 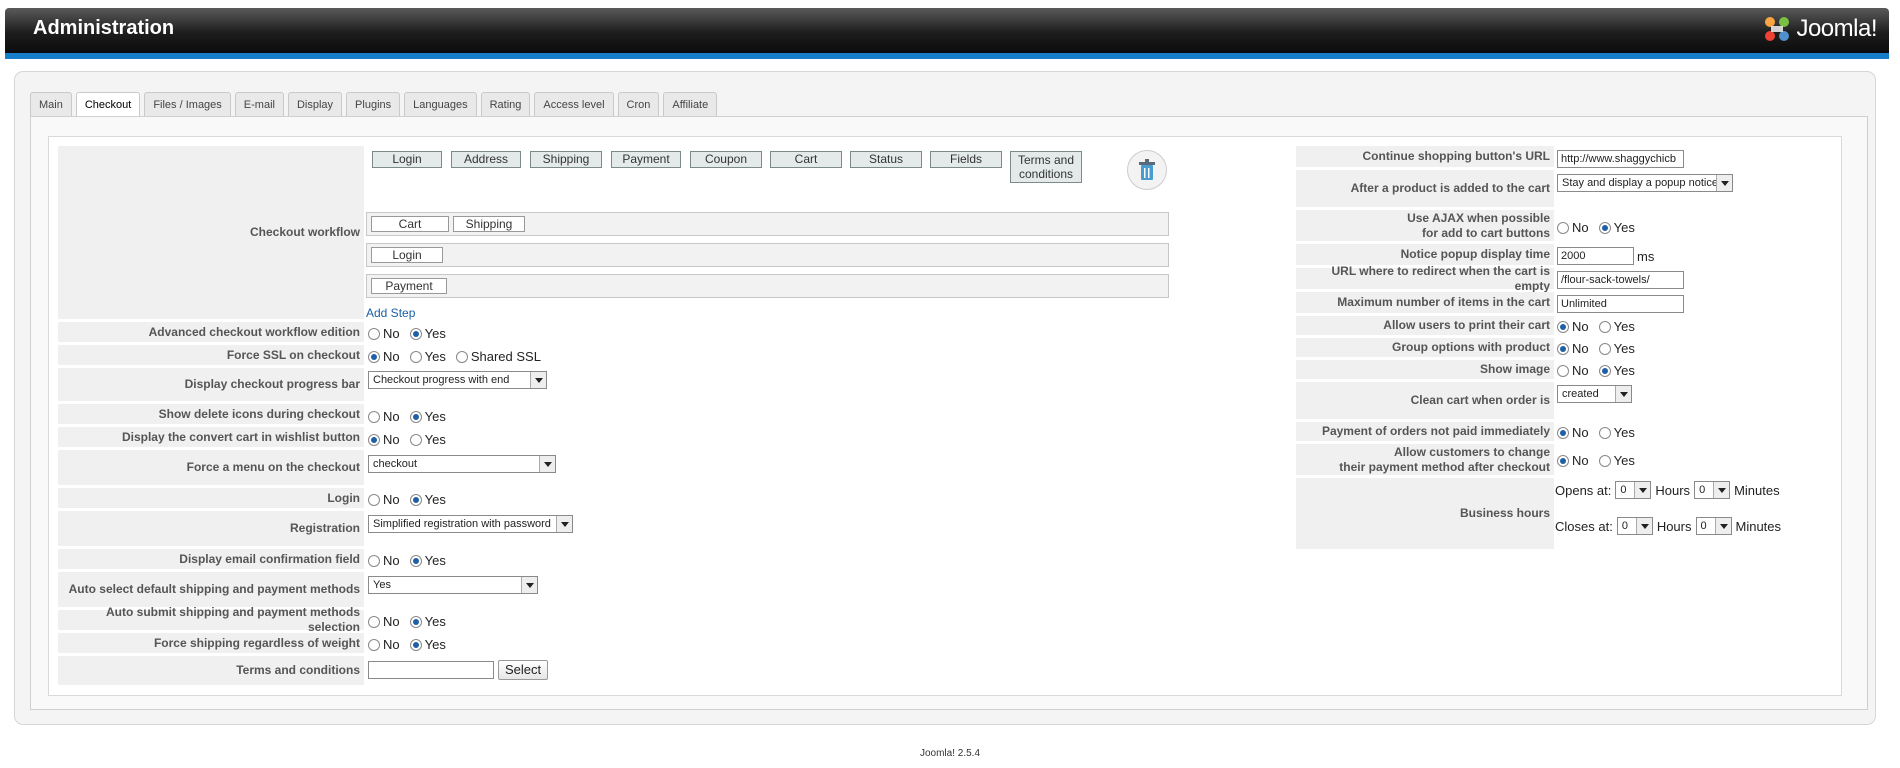 I want to click on step-cart-button: Cart, so click(x=806, y=159).